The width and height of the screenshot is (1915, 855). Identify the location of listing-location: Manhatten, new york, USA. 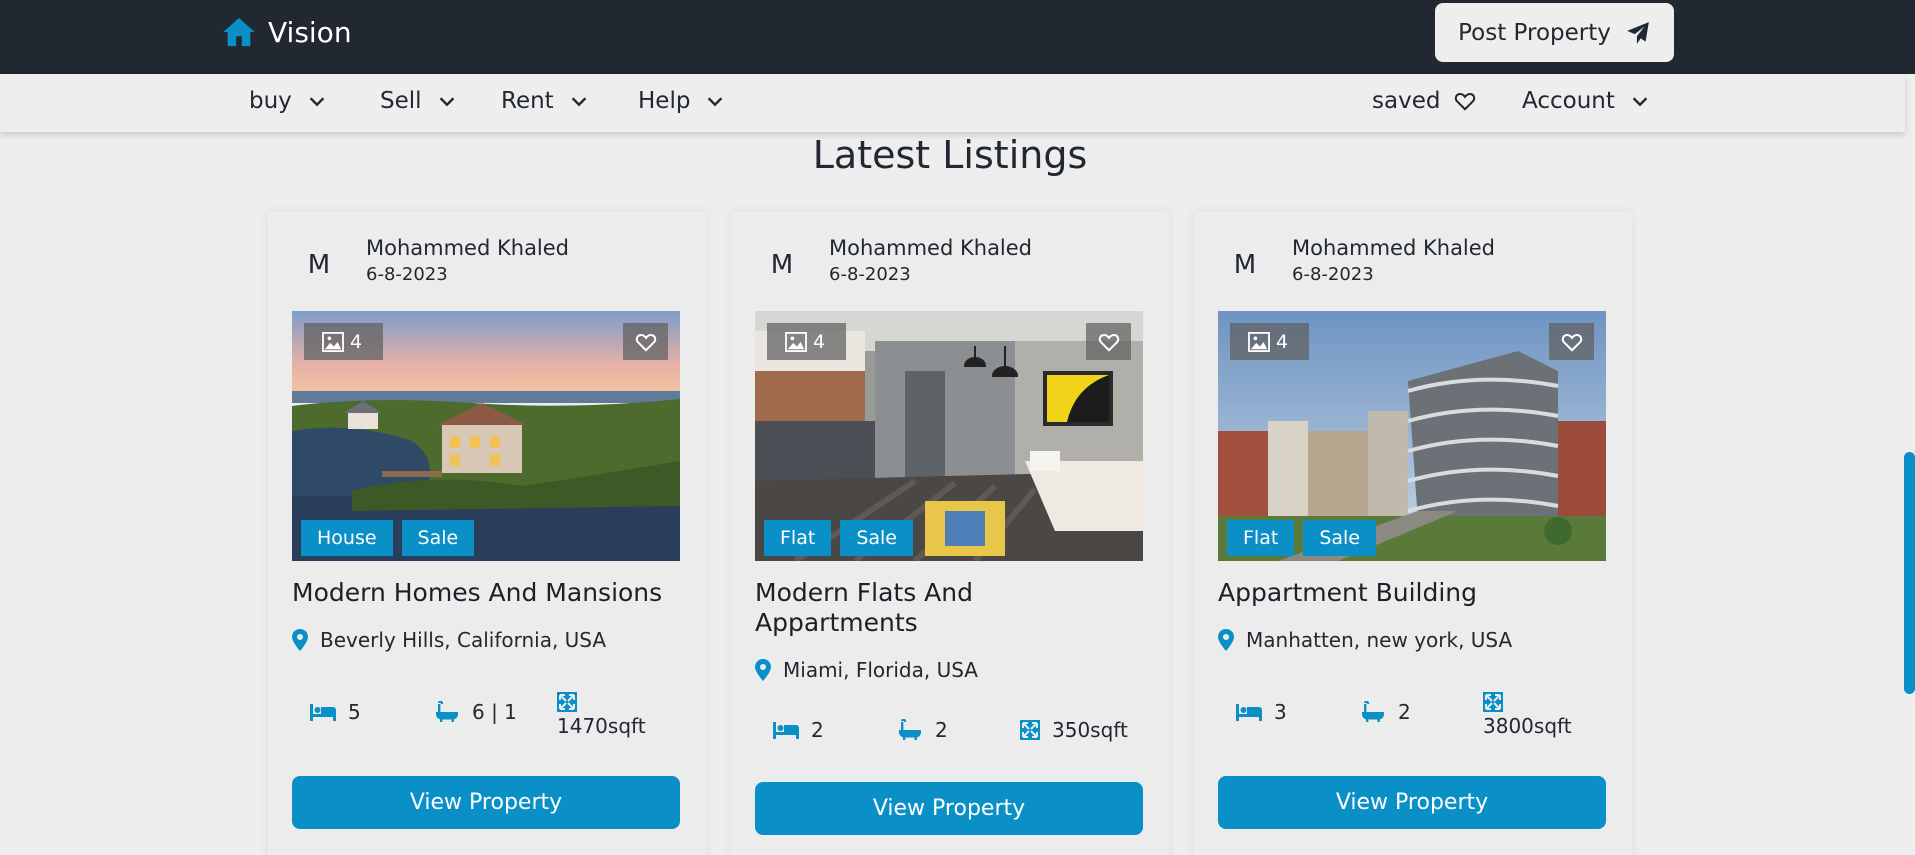
(1365, 640).